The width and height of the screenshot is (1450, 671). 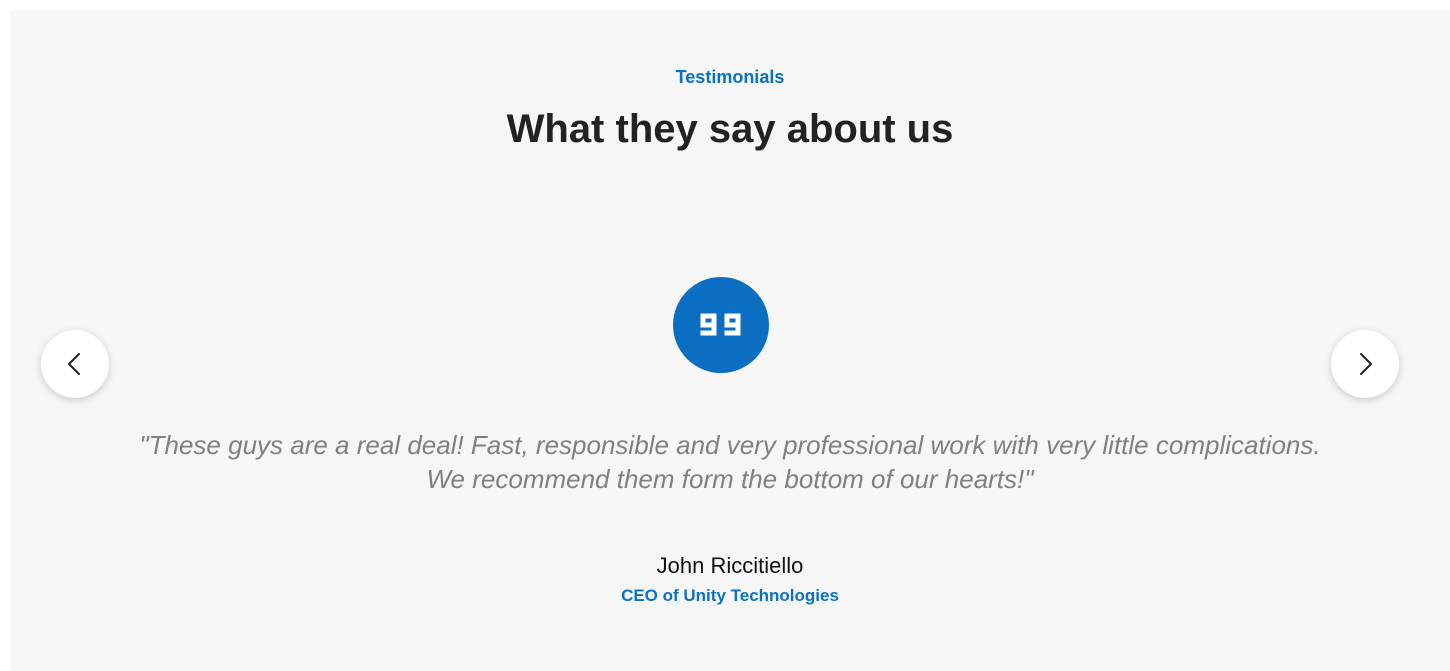 I want to click on quote-icon, so click(x=720, y=324).